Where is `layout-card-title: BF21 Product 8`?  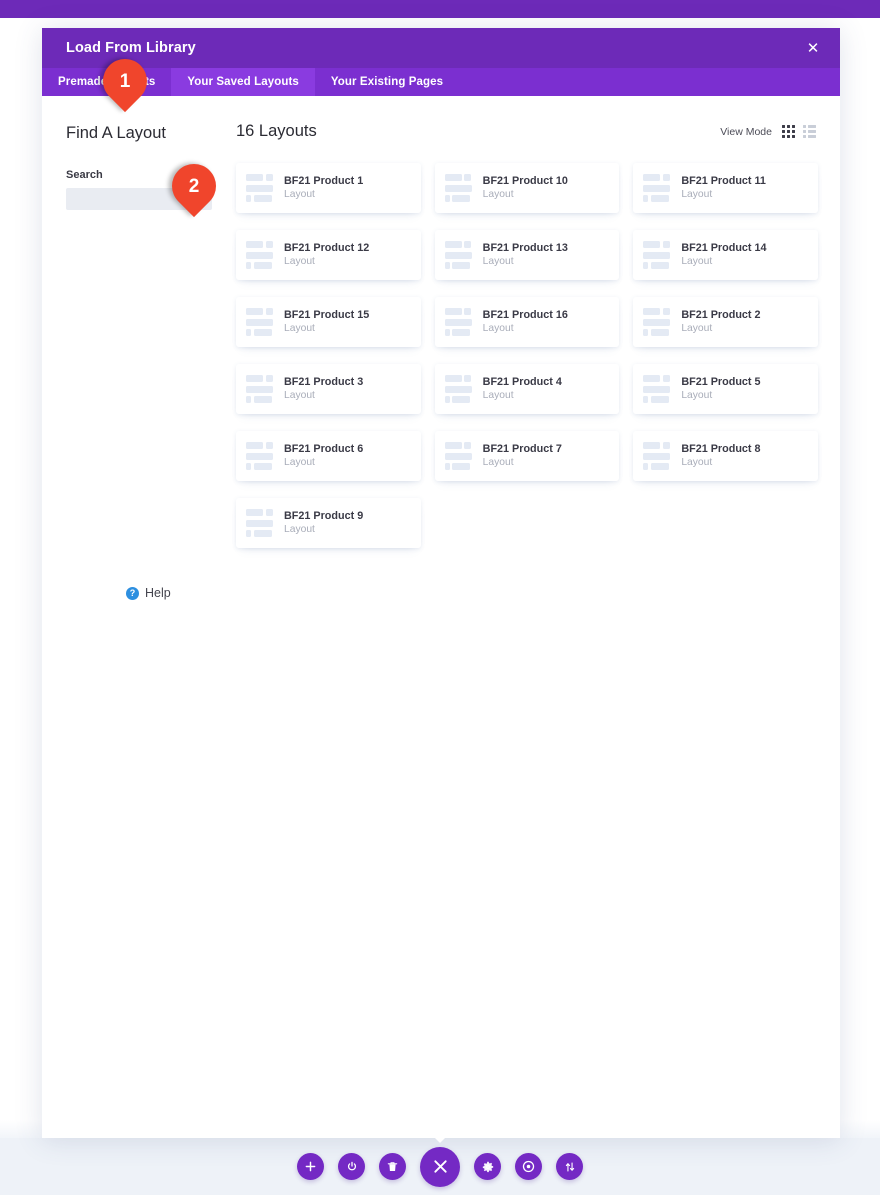
layout-card-title: BF21 Product 8 is located at coordinates (721, 448).